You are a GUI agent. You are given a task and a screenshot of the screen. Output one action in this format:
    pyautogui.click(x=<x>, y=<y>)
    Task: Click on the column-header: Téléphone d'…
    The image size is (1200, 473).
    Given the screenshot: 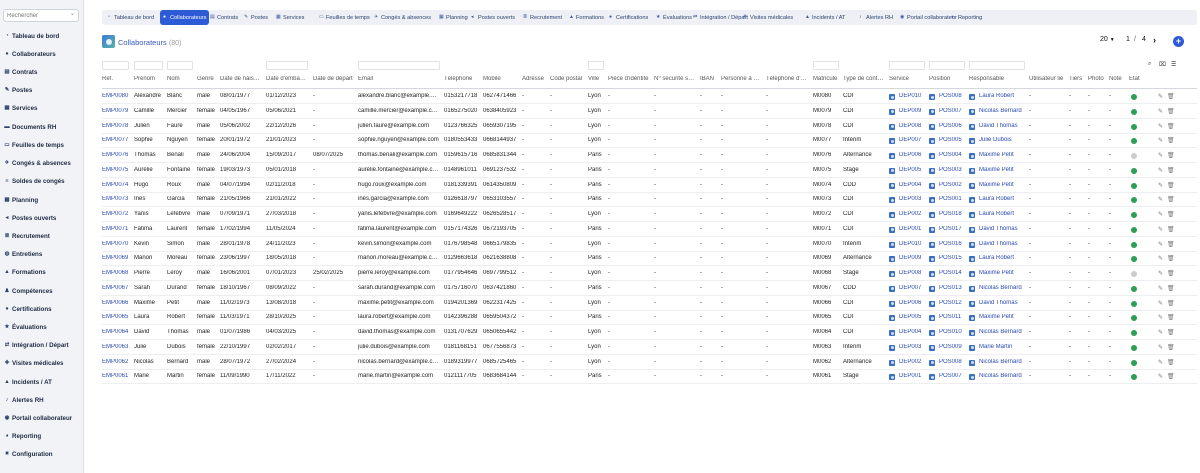 What is the action you would take?
    pyautogui.click(x=788, y=79)
    